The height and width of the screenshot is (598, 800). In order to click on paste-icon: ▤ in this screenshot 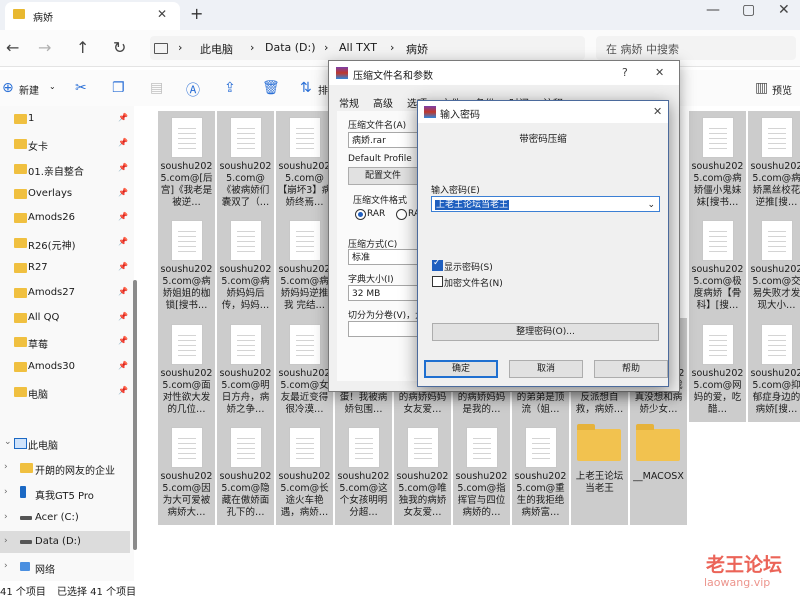, I will do `click(156, 88)`.